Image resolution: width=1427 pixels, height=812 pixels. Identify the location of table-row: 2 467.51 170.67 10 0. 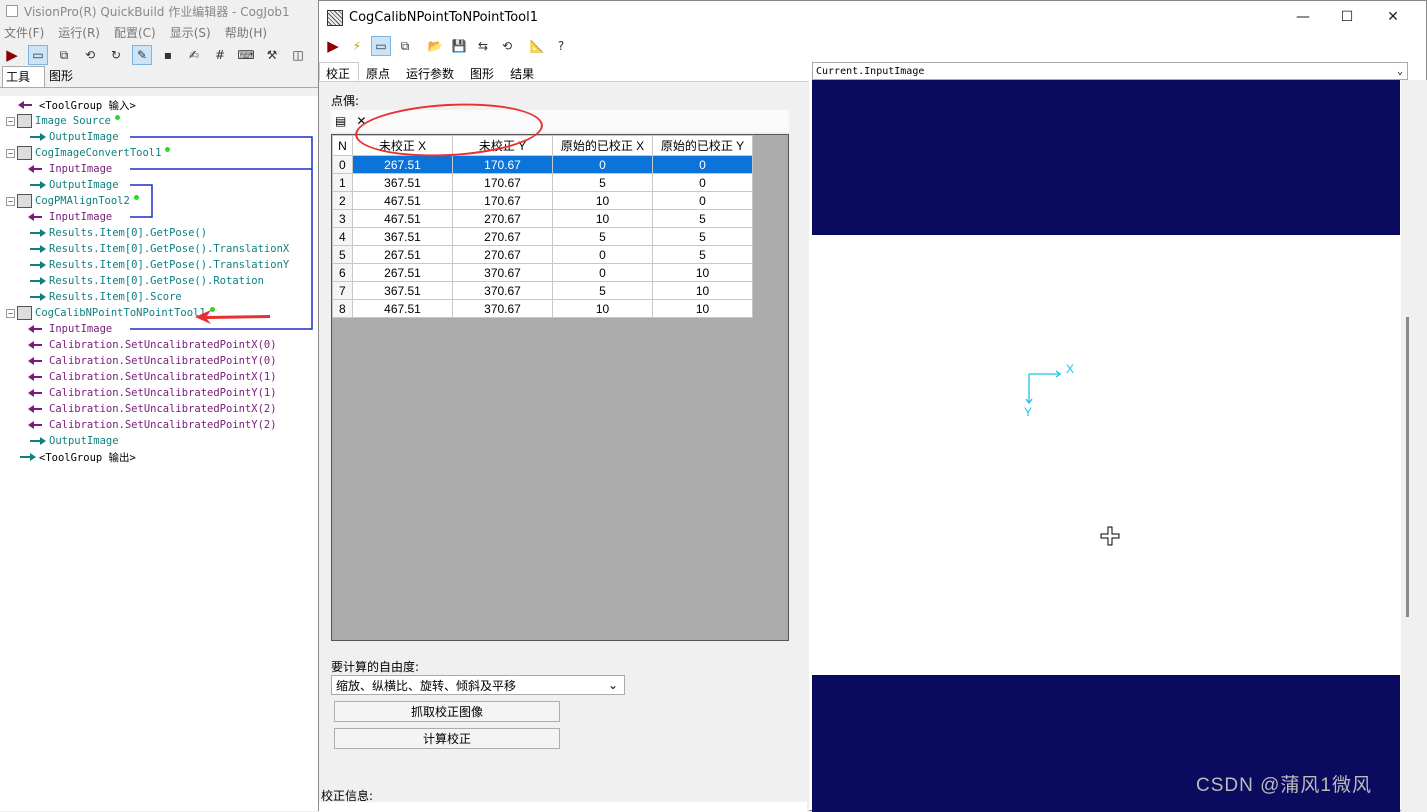
(542, 200).